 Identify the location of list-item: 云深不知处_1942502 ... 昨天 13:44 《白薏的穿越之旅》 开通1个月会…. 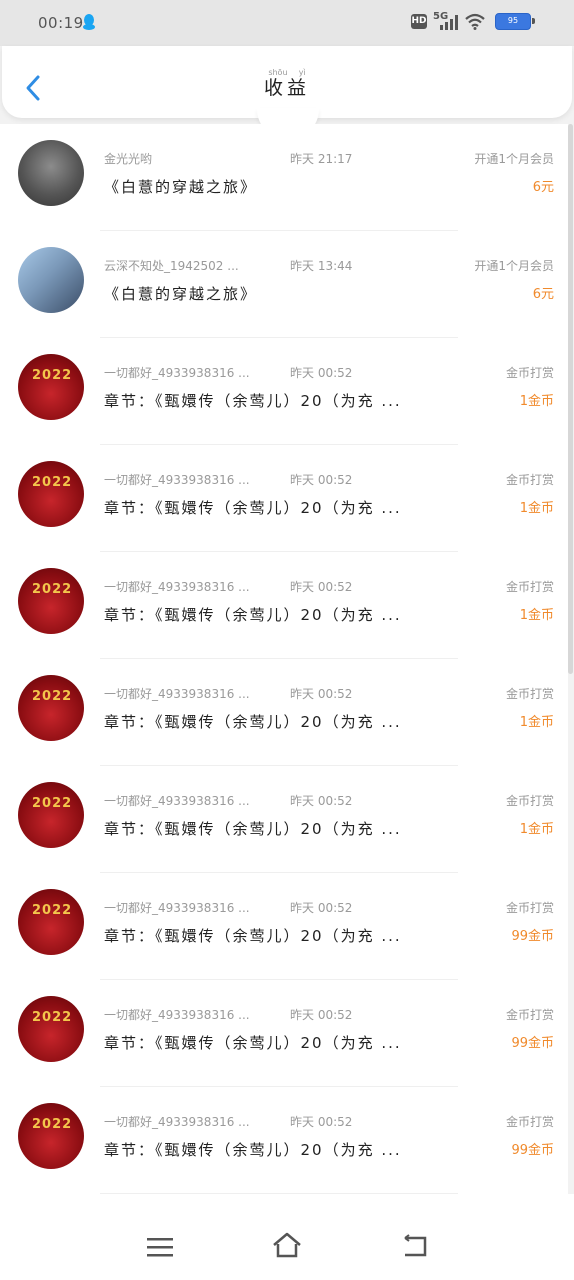
(284, 284).